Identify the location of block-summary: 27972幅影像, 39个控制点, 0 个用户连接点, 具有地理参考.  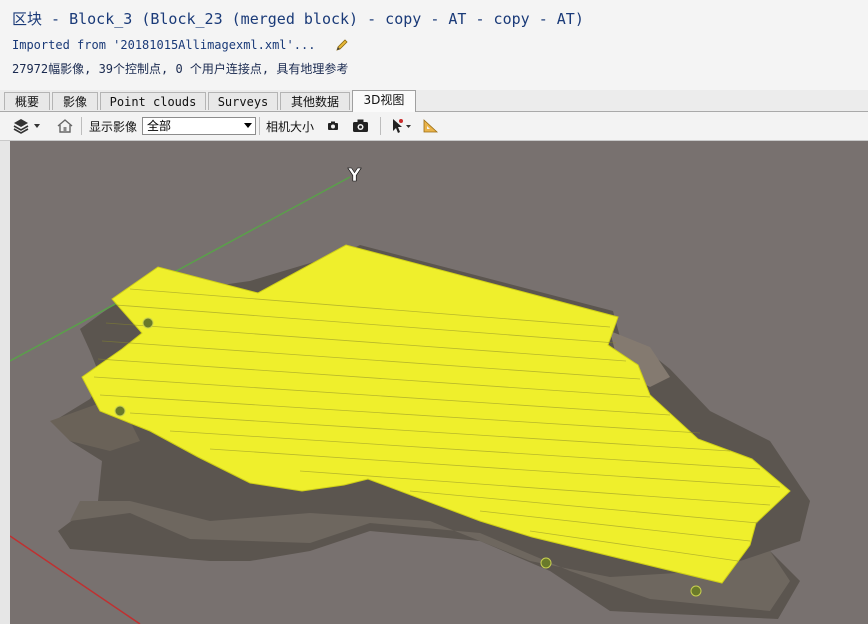
(180, 68).